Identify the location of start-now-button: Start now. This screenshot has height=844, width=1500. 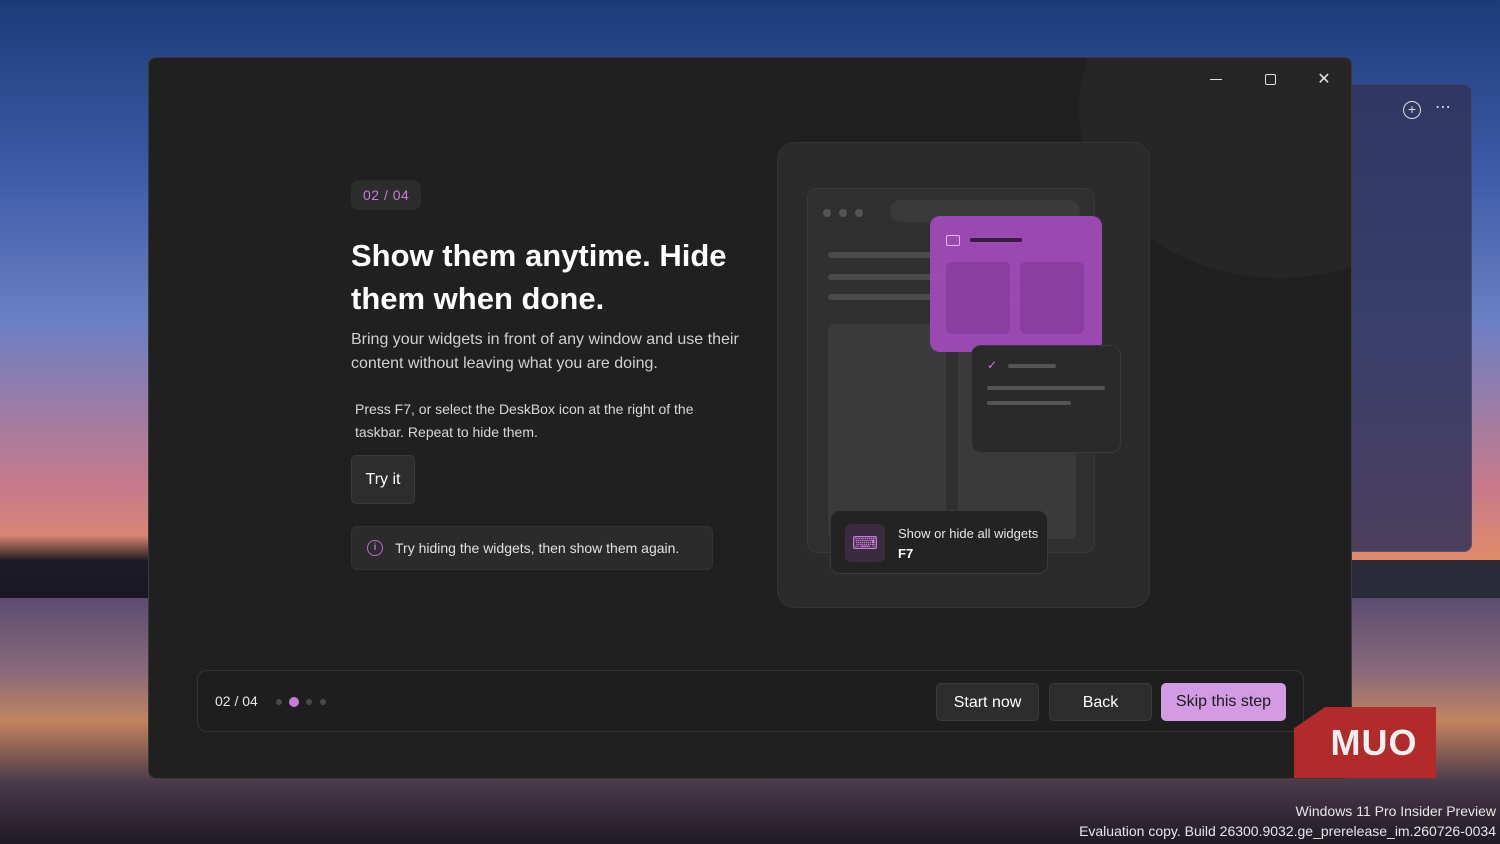
(987, 702).